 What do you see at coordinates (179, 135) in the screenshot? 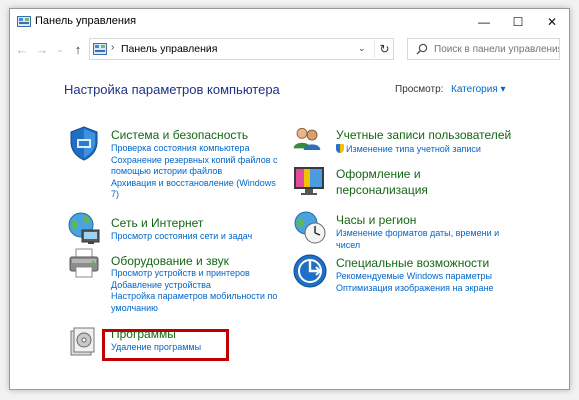
I see `category-title-system-security: Система и безопасность` at bounding box center [179, 135].